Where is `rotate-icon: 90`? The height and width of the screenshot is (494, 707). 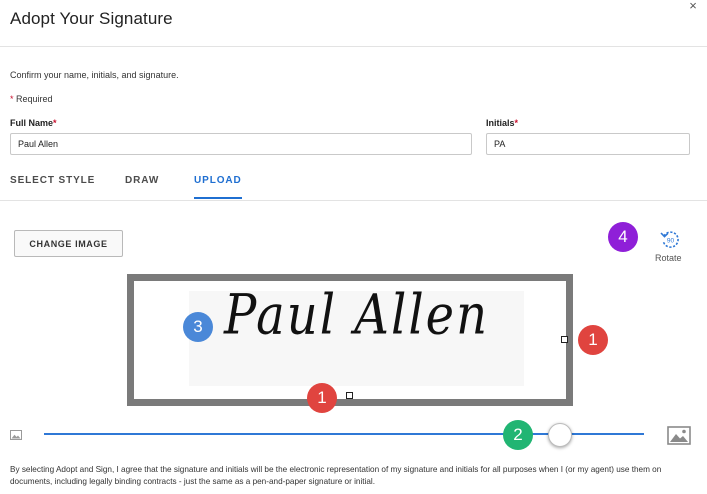
rotate-icon: 90 is located at coordinates (670, 239).